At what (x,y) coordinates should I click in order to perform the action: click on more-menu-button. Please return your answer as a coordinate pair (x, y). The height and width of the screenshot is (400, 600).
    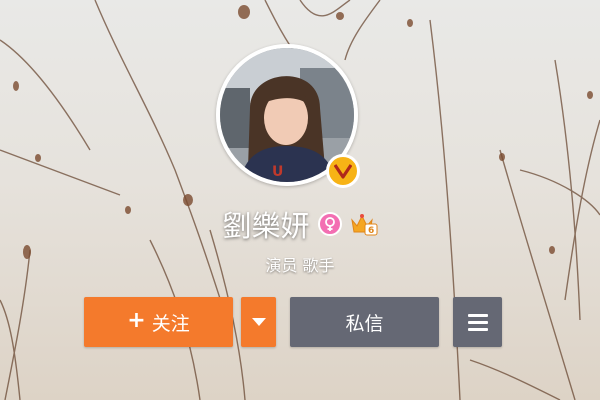
    Looking at the image, I should click on (477, 322).